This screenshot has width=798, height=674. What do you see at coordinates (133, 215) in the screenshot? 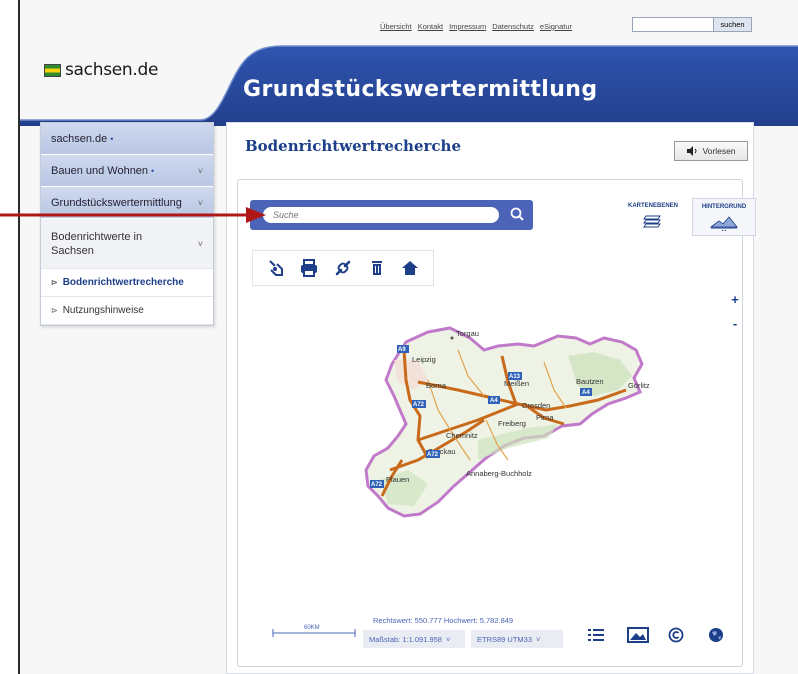
I see `annotation-arrow` at bounding box center [133, 215].